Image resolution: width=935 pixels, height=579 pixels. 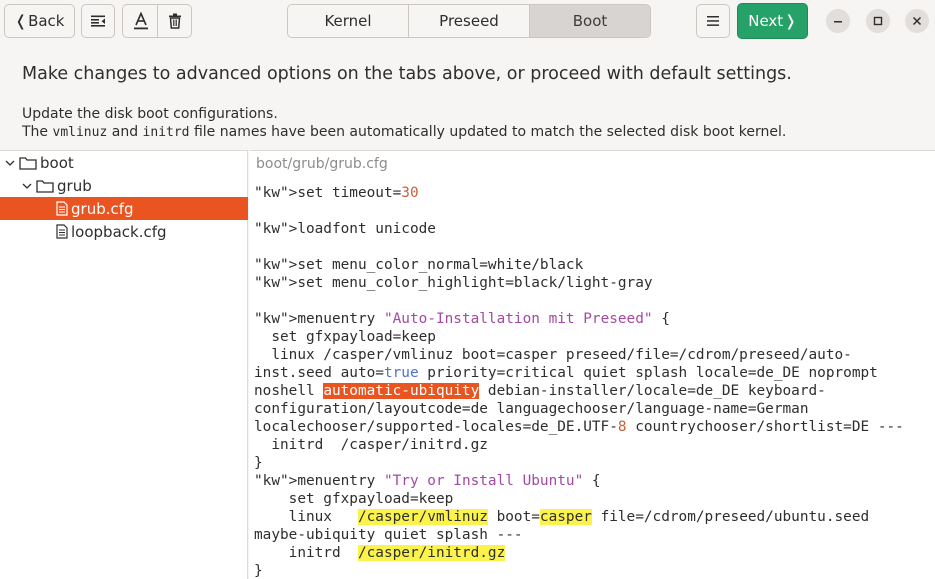 I want to click on sidebar-toggle-icon, so click(x=98, y=21).